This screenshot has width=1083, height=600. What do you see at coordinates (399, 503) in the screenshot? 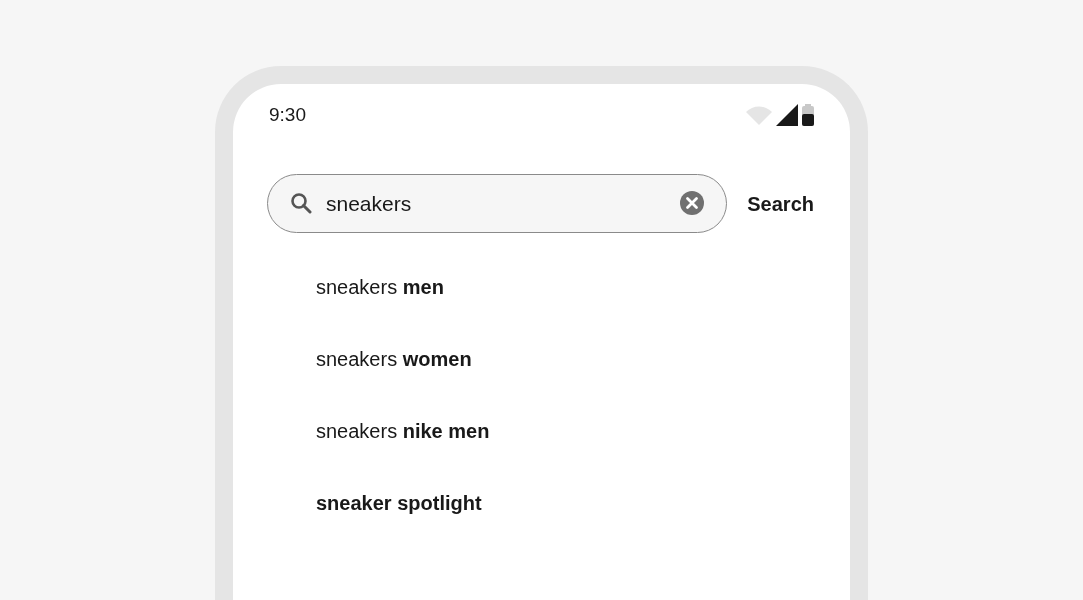
I see `suggestion-item: sneaker spotlight` at bounding box center [399, 503].